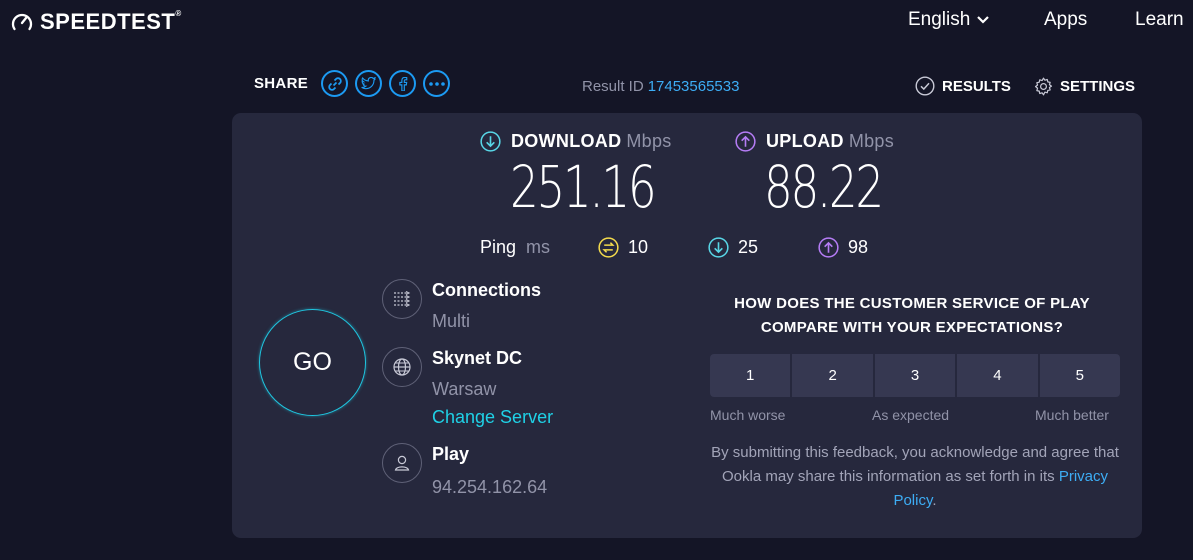 The height and width of the screenshot is (560, 1193). What do you see at coordinates (281, 83) in the screenshot?
I see `share-label: SHARE` at bounding box center [281, 83].